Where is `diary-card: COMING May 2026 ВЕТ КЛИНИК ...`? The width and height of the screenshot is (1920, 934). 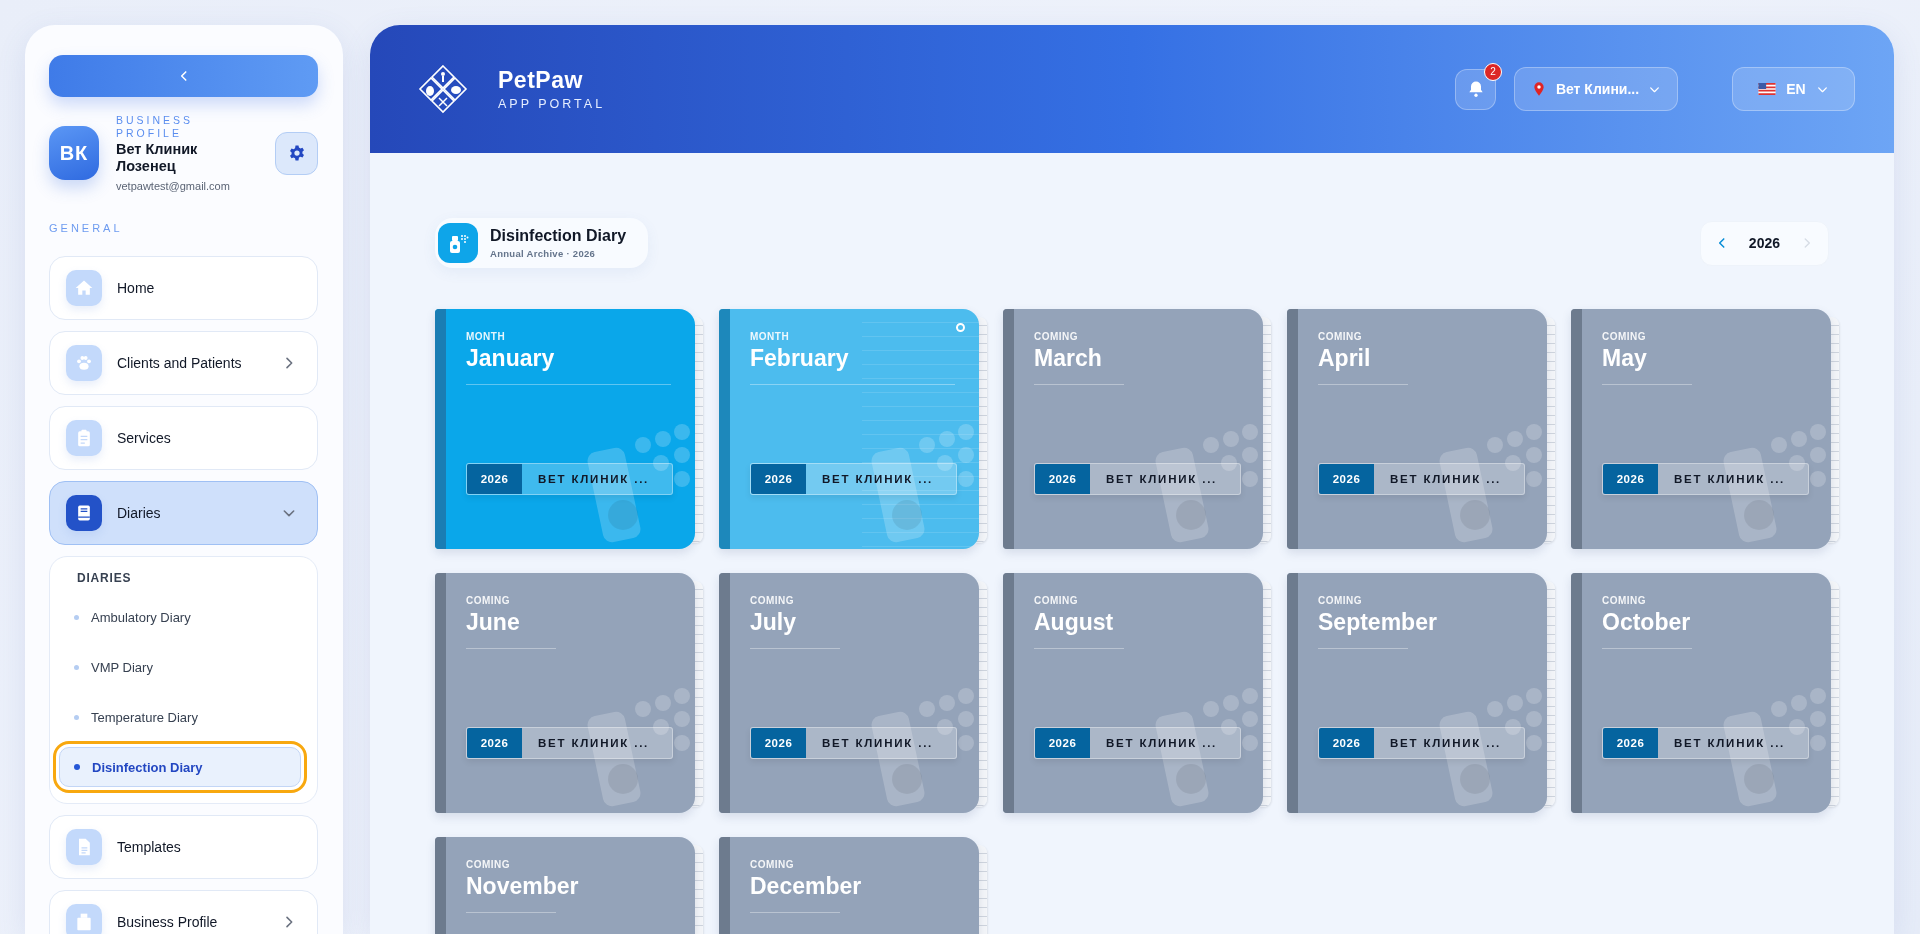 diary-card: COMING May 2026 ВЕТ КЛИНИК ... is located at coordinates (1701, 429).